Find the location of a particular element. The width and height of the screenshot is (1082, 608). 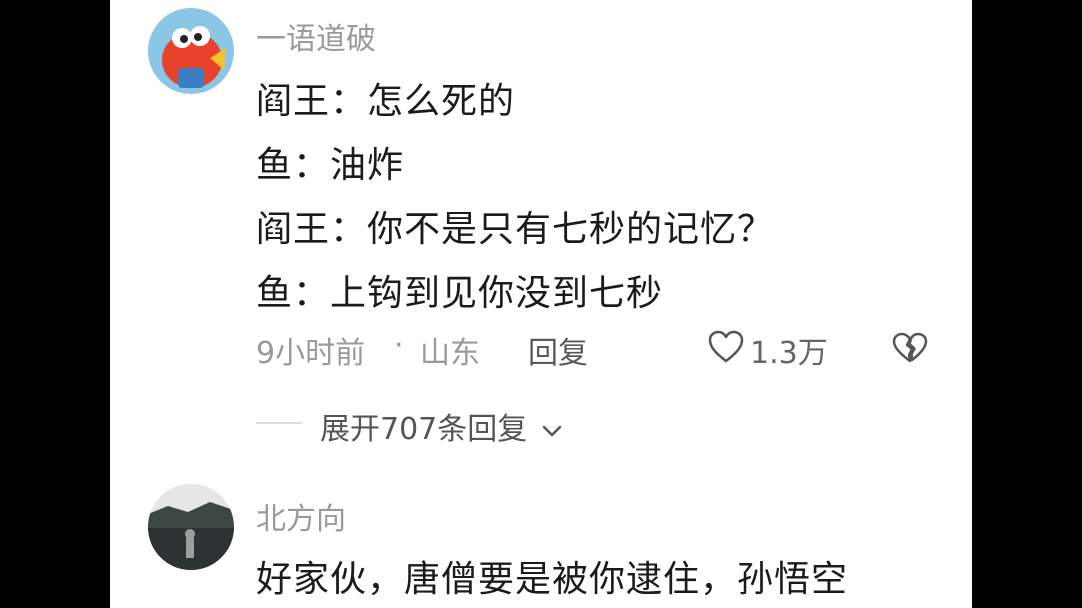

broken-heart-icon is located at coordinates (910, 347).